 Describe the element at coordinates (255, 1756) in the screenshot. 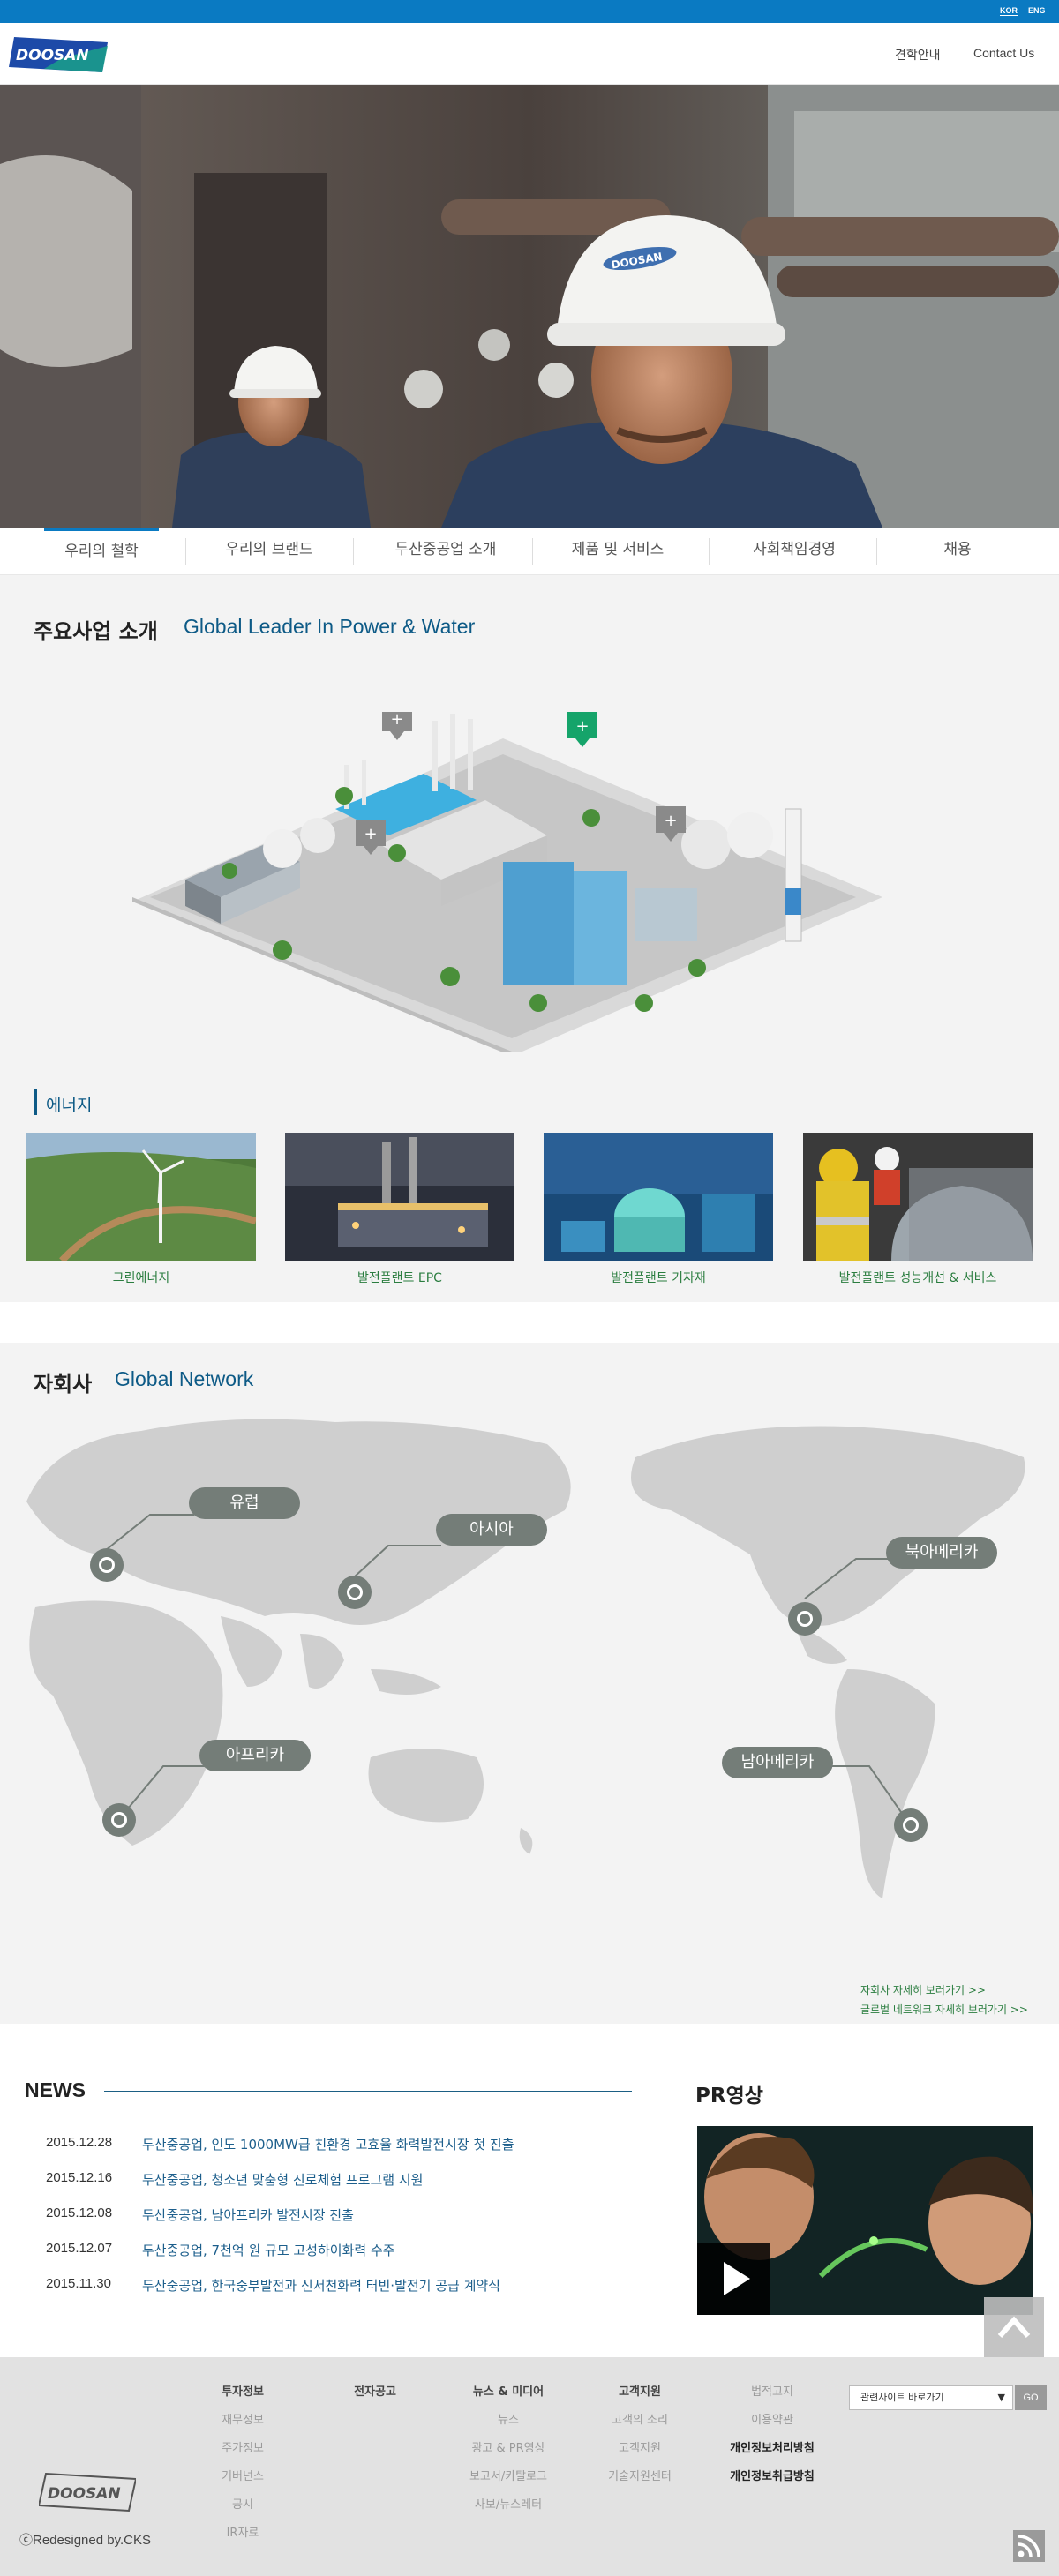

I see `region-label-africa: 아프리카` at that location.